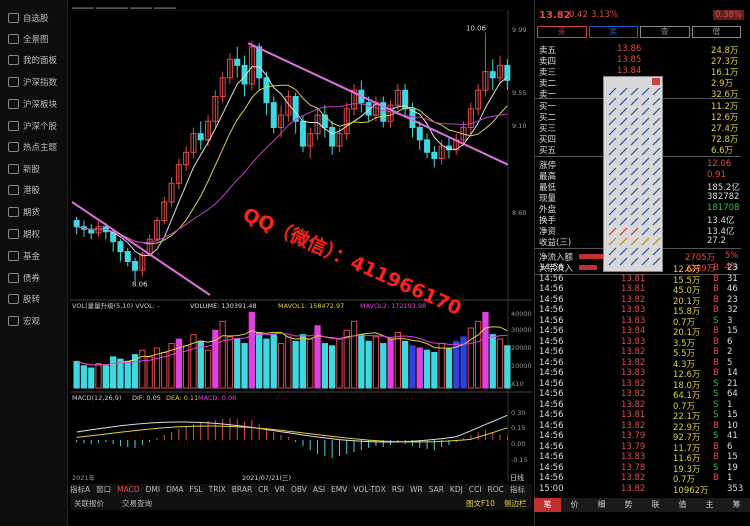  I want to click on sidebar-item-11: 基金, so click(38, 256).